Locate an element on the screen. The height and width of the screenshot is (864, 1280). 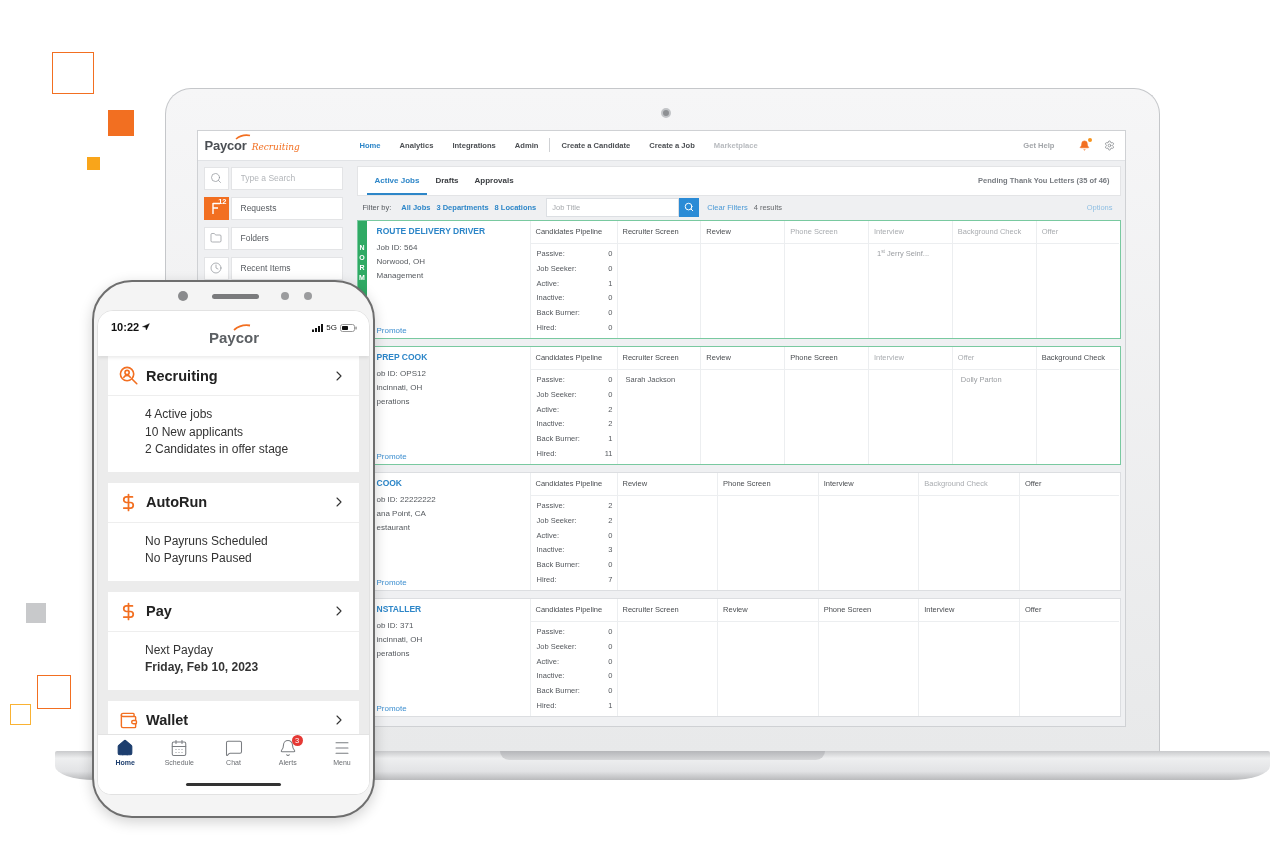
speaker-grille is located at coordinates (235, 296).